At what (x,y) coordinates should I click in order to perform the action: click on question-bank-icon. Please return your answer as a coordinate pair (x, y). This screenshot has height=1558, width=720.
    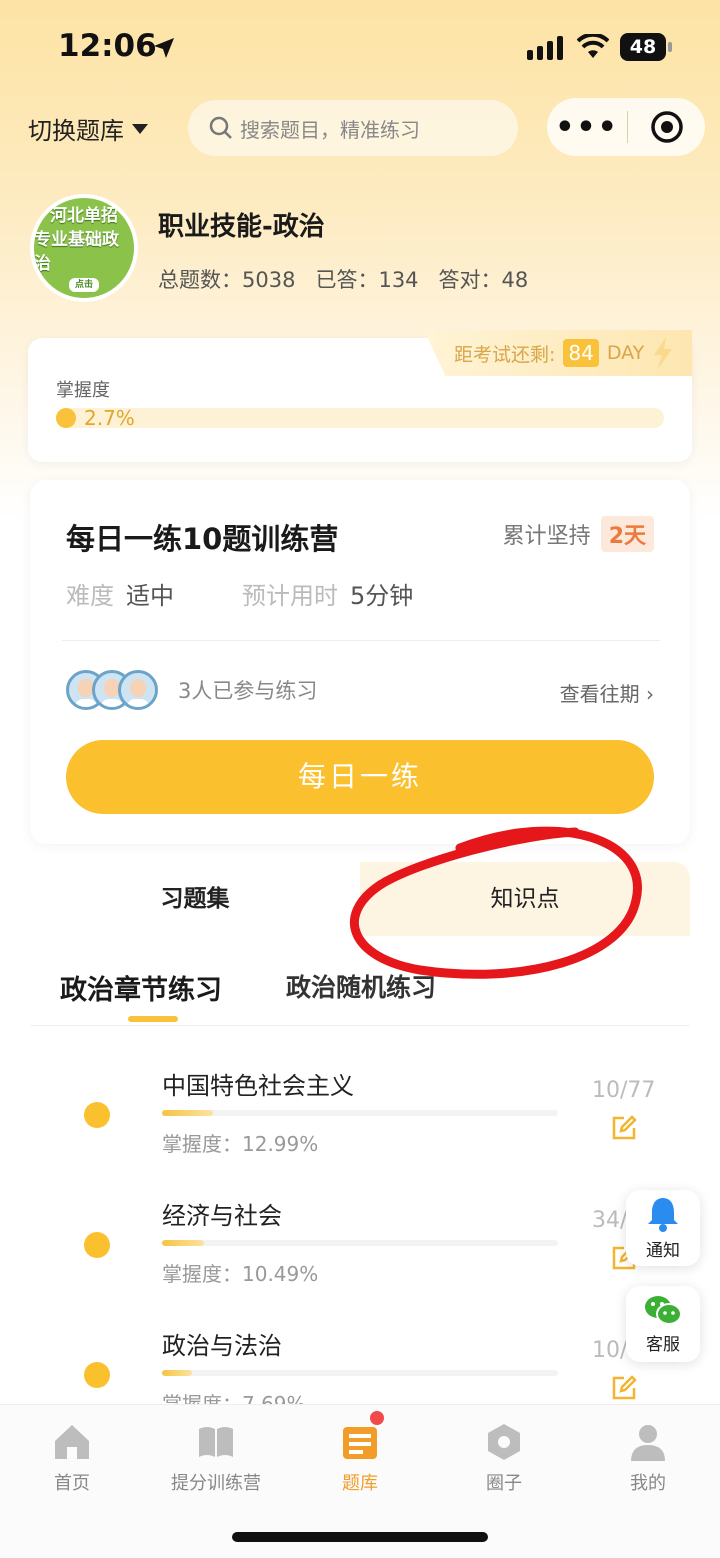
    Looking at the image, I should click on (360, 1443).